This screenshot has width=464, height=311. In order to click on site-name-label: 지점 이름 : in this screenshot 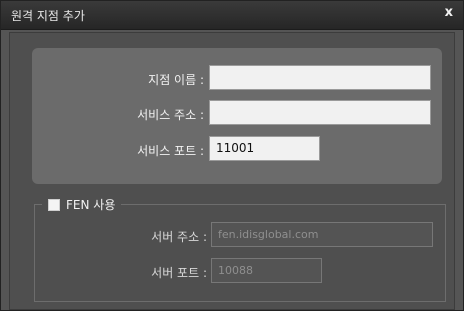, I will do `click(176, 80)`.